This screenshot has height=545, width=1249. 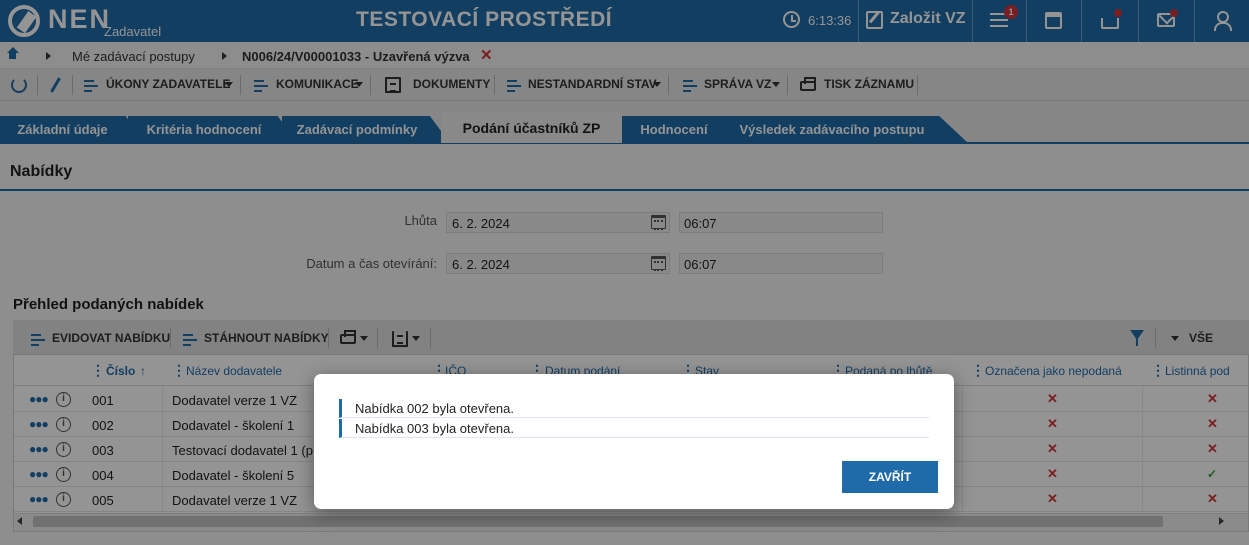 I want to click on close-dialog-button: ZAVŘÍT, so click(x=890, y=477).